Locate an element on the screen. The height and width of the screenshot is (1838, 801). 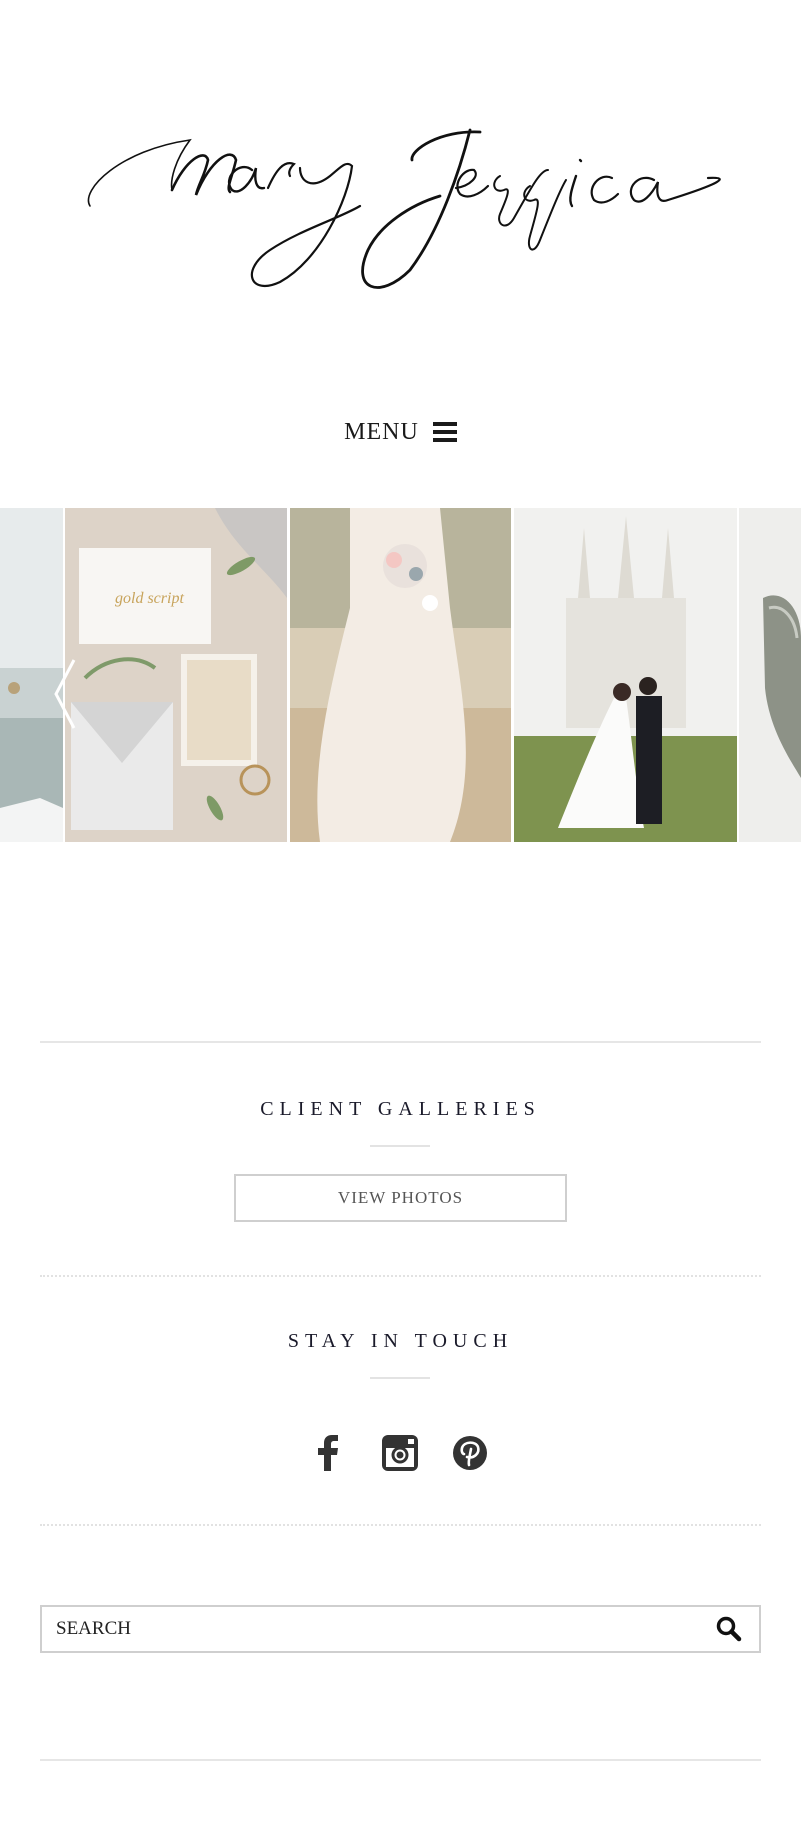
instagram-icon is located at coordinates (400, 1453).